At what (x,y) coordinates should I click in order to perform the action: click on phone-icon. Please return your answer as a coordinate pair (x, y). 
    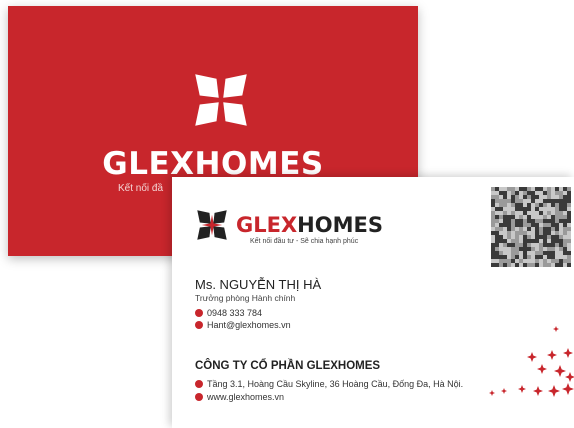
    Looking at the image, I should click on (199, 313).